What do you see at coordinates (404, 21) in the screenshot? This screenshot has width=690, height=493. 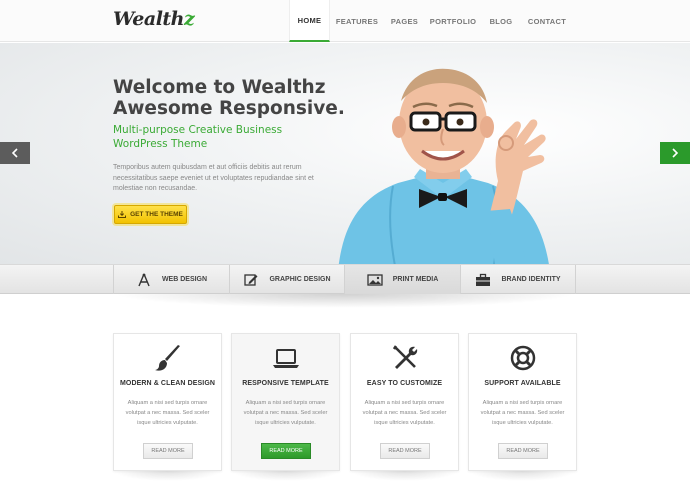 I see `nav-pages: PAGES` at bounding box center [404, 21].